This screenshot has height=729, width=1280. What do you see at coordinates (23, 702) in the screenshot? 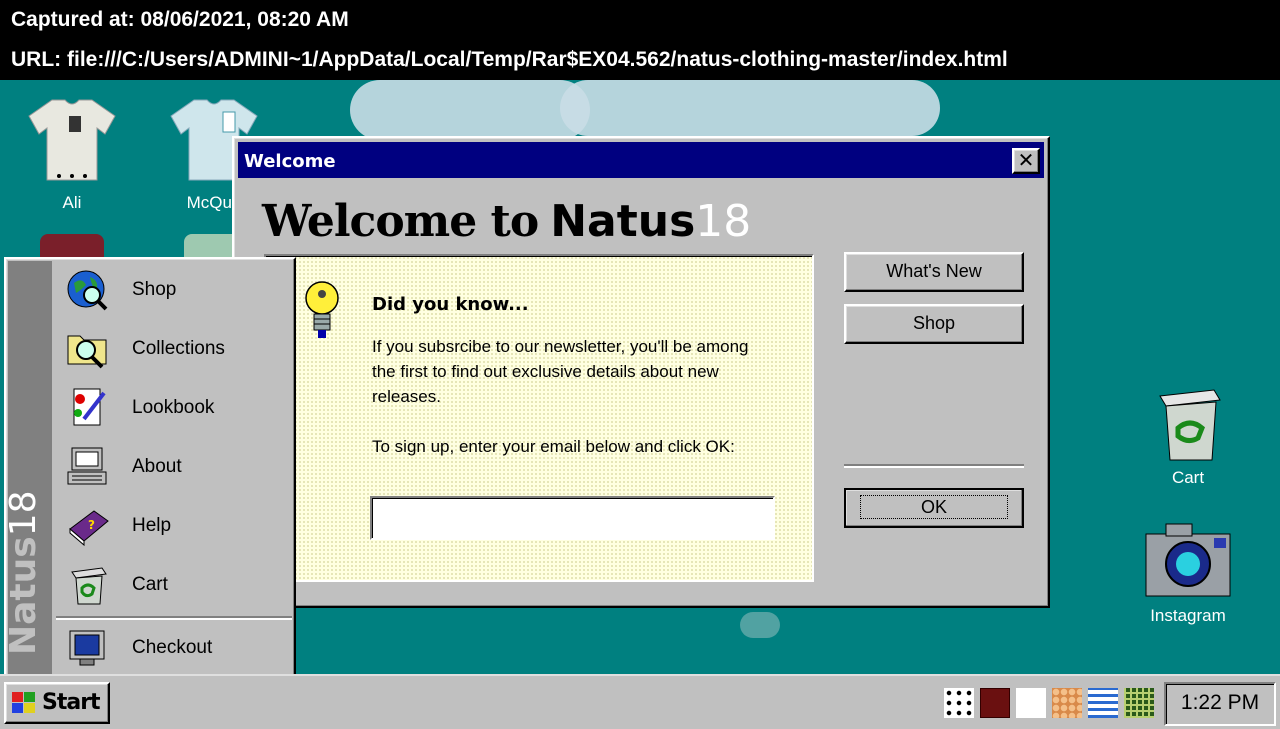
I see `windows-logo-icon` at bounding box center [23, 702].